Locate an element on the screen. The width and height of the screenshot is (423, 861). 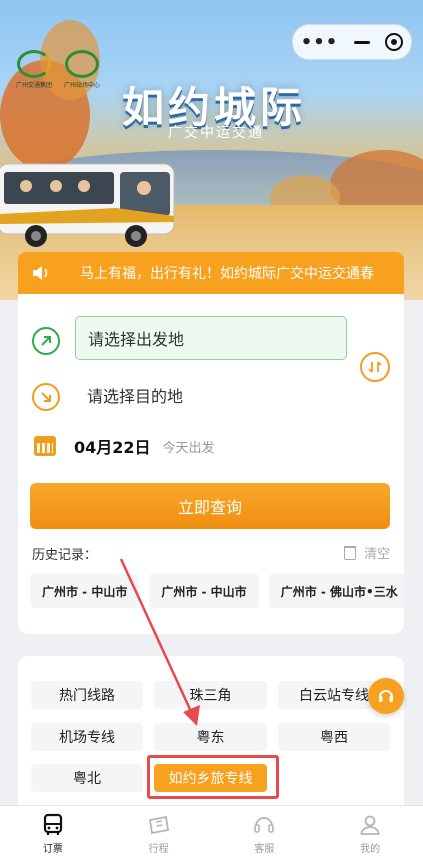
bottom-tab-bar: 订票 行程 客服 我的 is located at coordinates (211, 833).